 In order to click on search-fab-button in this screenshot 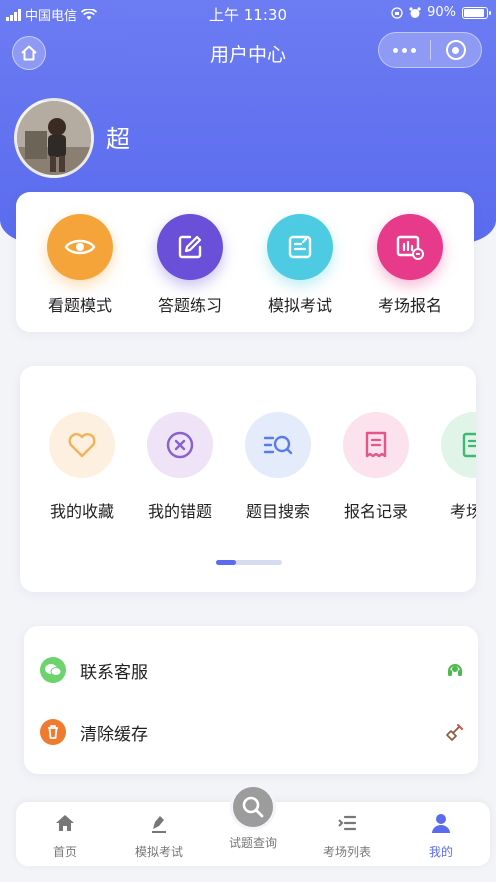, I will do `click(253, 807)`.